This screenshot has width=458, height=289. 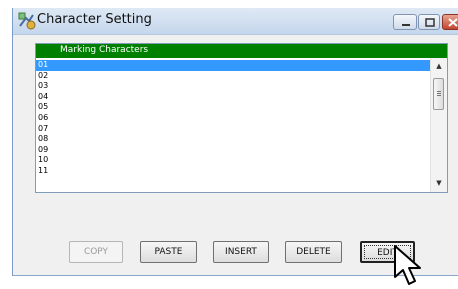 What do you see at coordinates (233, 97) in the screenshot?
I see `list-item: 04` at bounding box center [233, 97].